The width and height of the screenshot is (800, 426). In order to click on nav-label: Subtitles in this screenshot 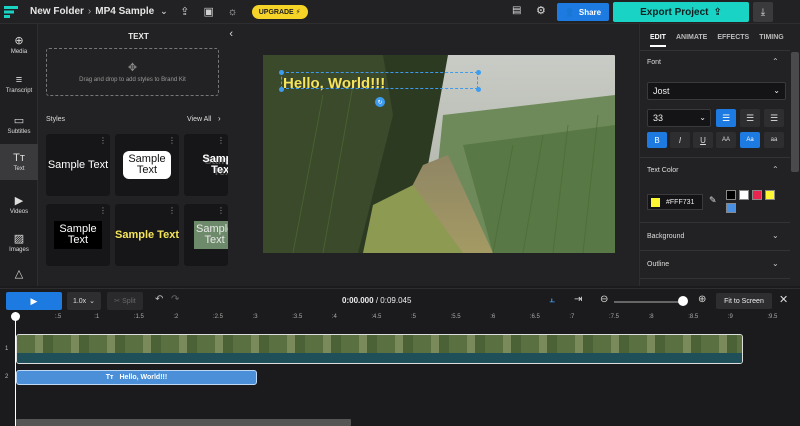, I will do `click(19, 131)`.